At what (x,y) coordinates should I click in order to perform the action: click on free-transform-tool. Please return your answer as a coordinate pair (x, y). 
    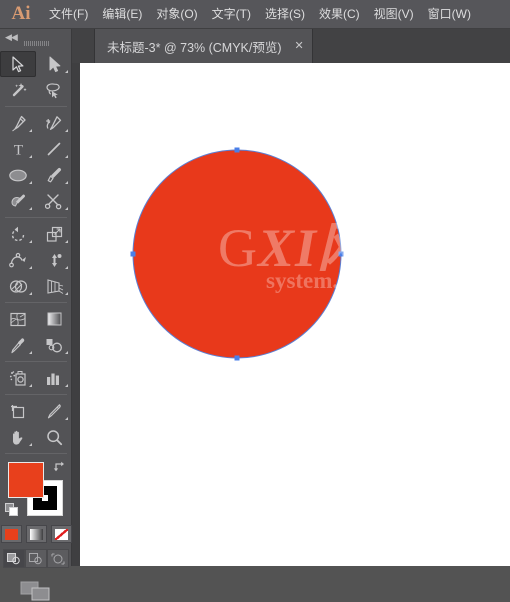
    Looking at the image, I should click on (54, 260).